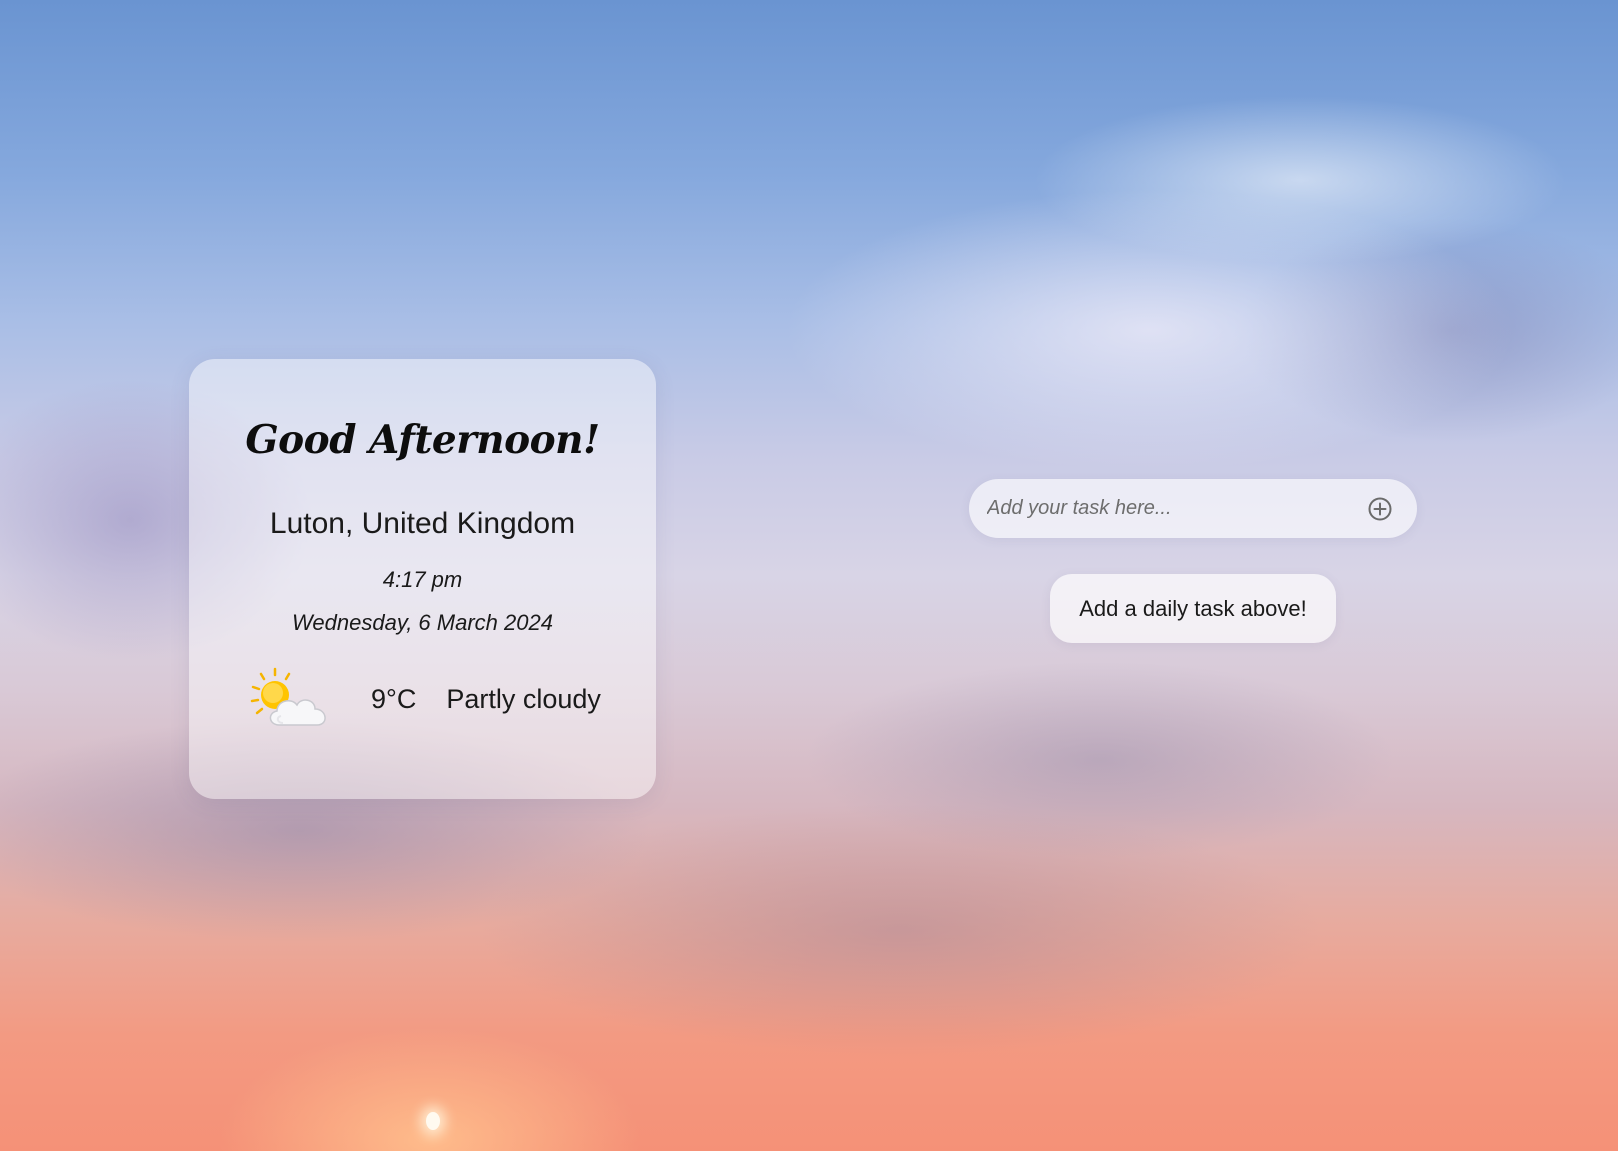 The height and width of the screenshot is (1151, 1618). Describe the element at coordinates (422, 440) in the screenshot. I see `greeting-title: Good Afternoon!` at that location.